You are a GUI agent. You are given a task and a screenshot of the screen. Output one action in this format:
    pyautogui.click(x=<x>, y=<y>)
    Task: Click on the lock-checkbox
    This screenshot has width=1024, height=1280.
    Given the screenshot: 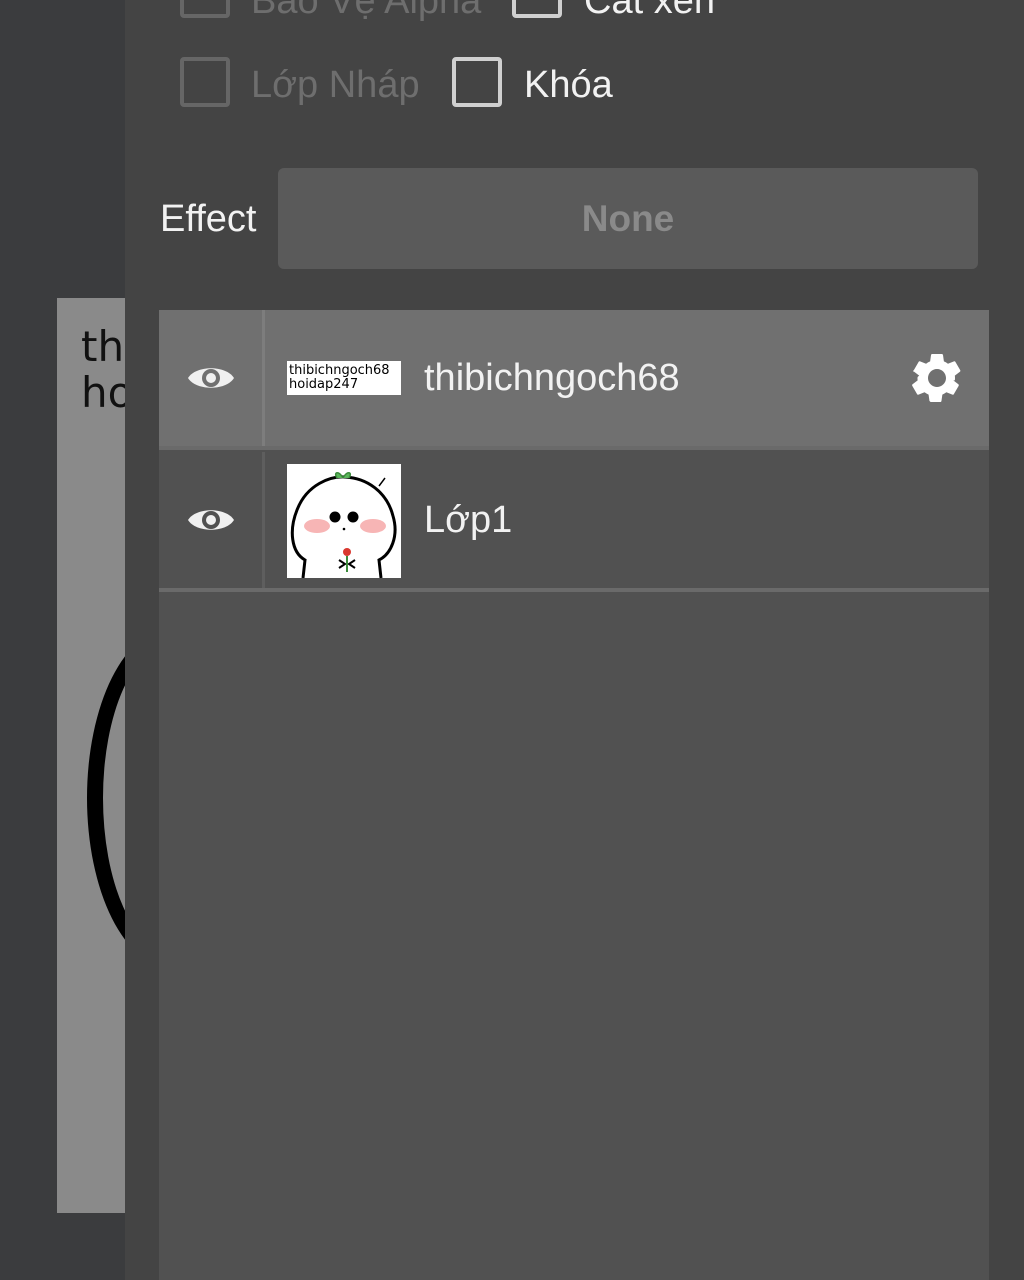 What is the action you would take?
    pyautogui.click(x=477, y=82)
    